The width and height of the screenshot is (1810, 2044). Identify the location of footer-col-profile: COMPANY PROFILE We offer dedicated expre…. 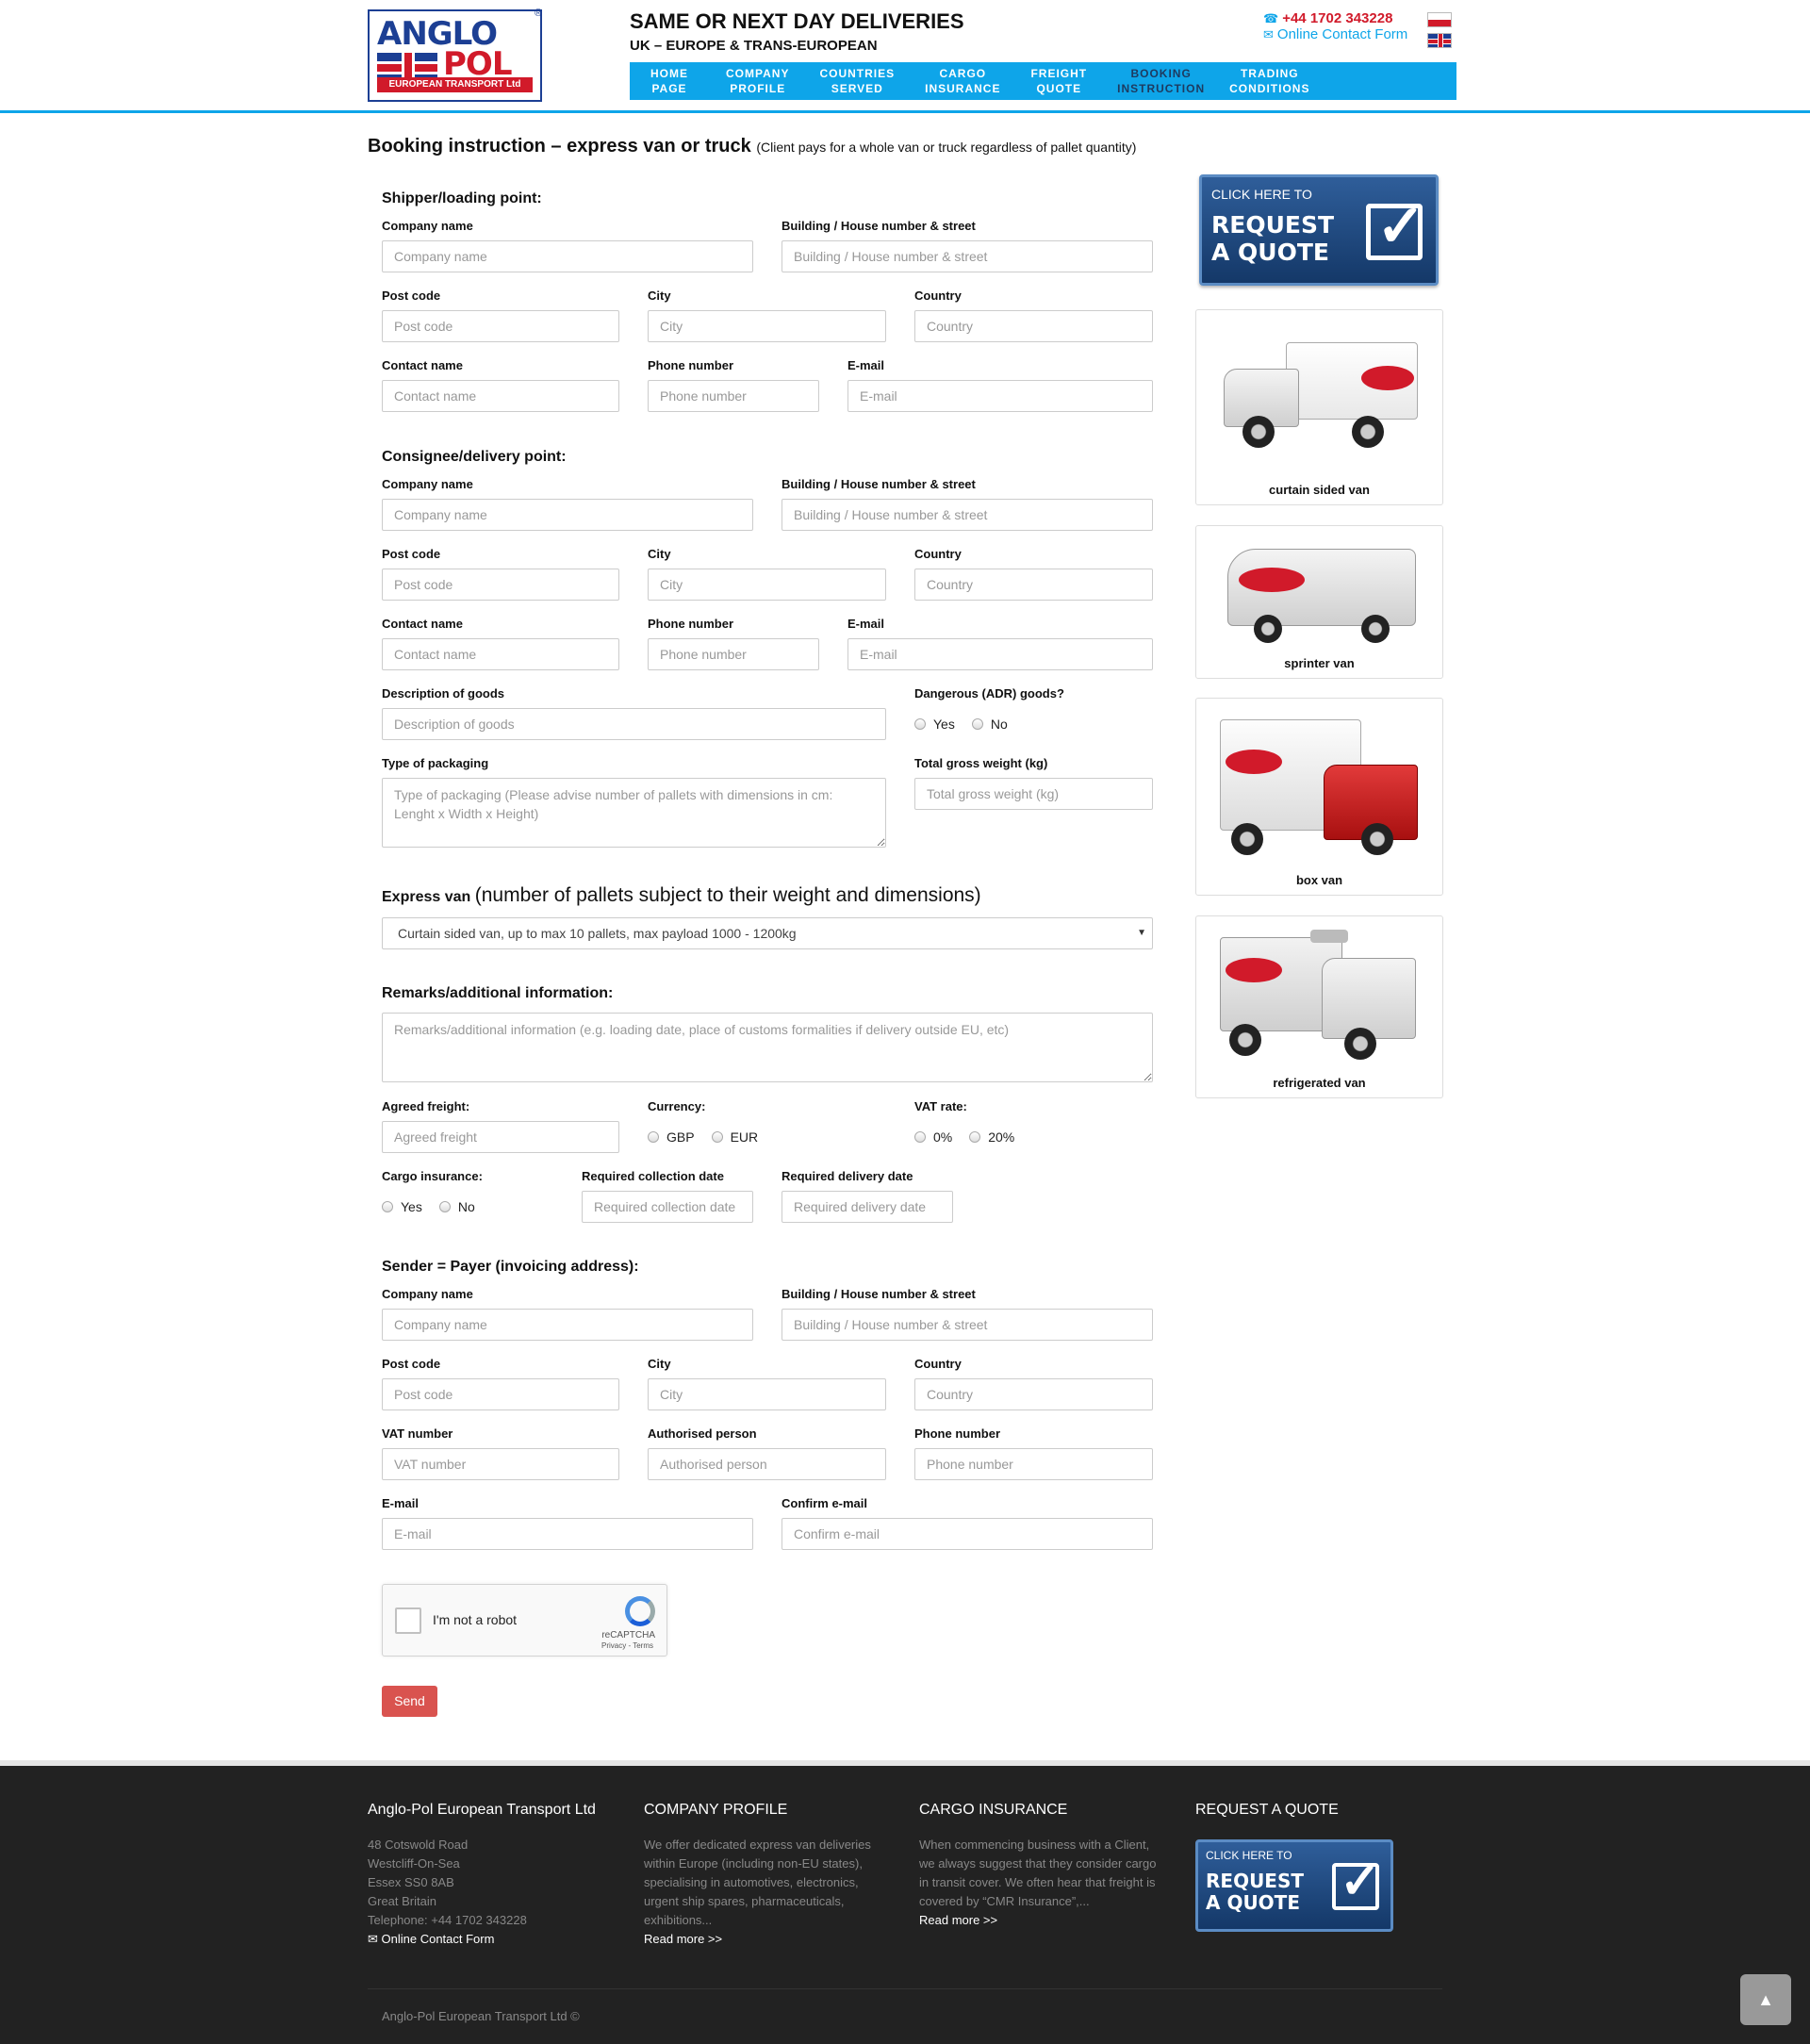
(767, 1875).